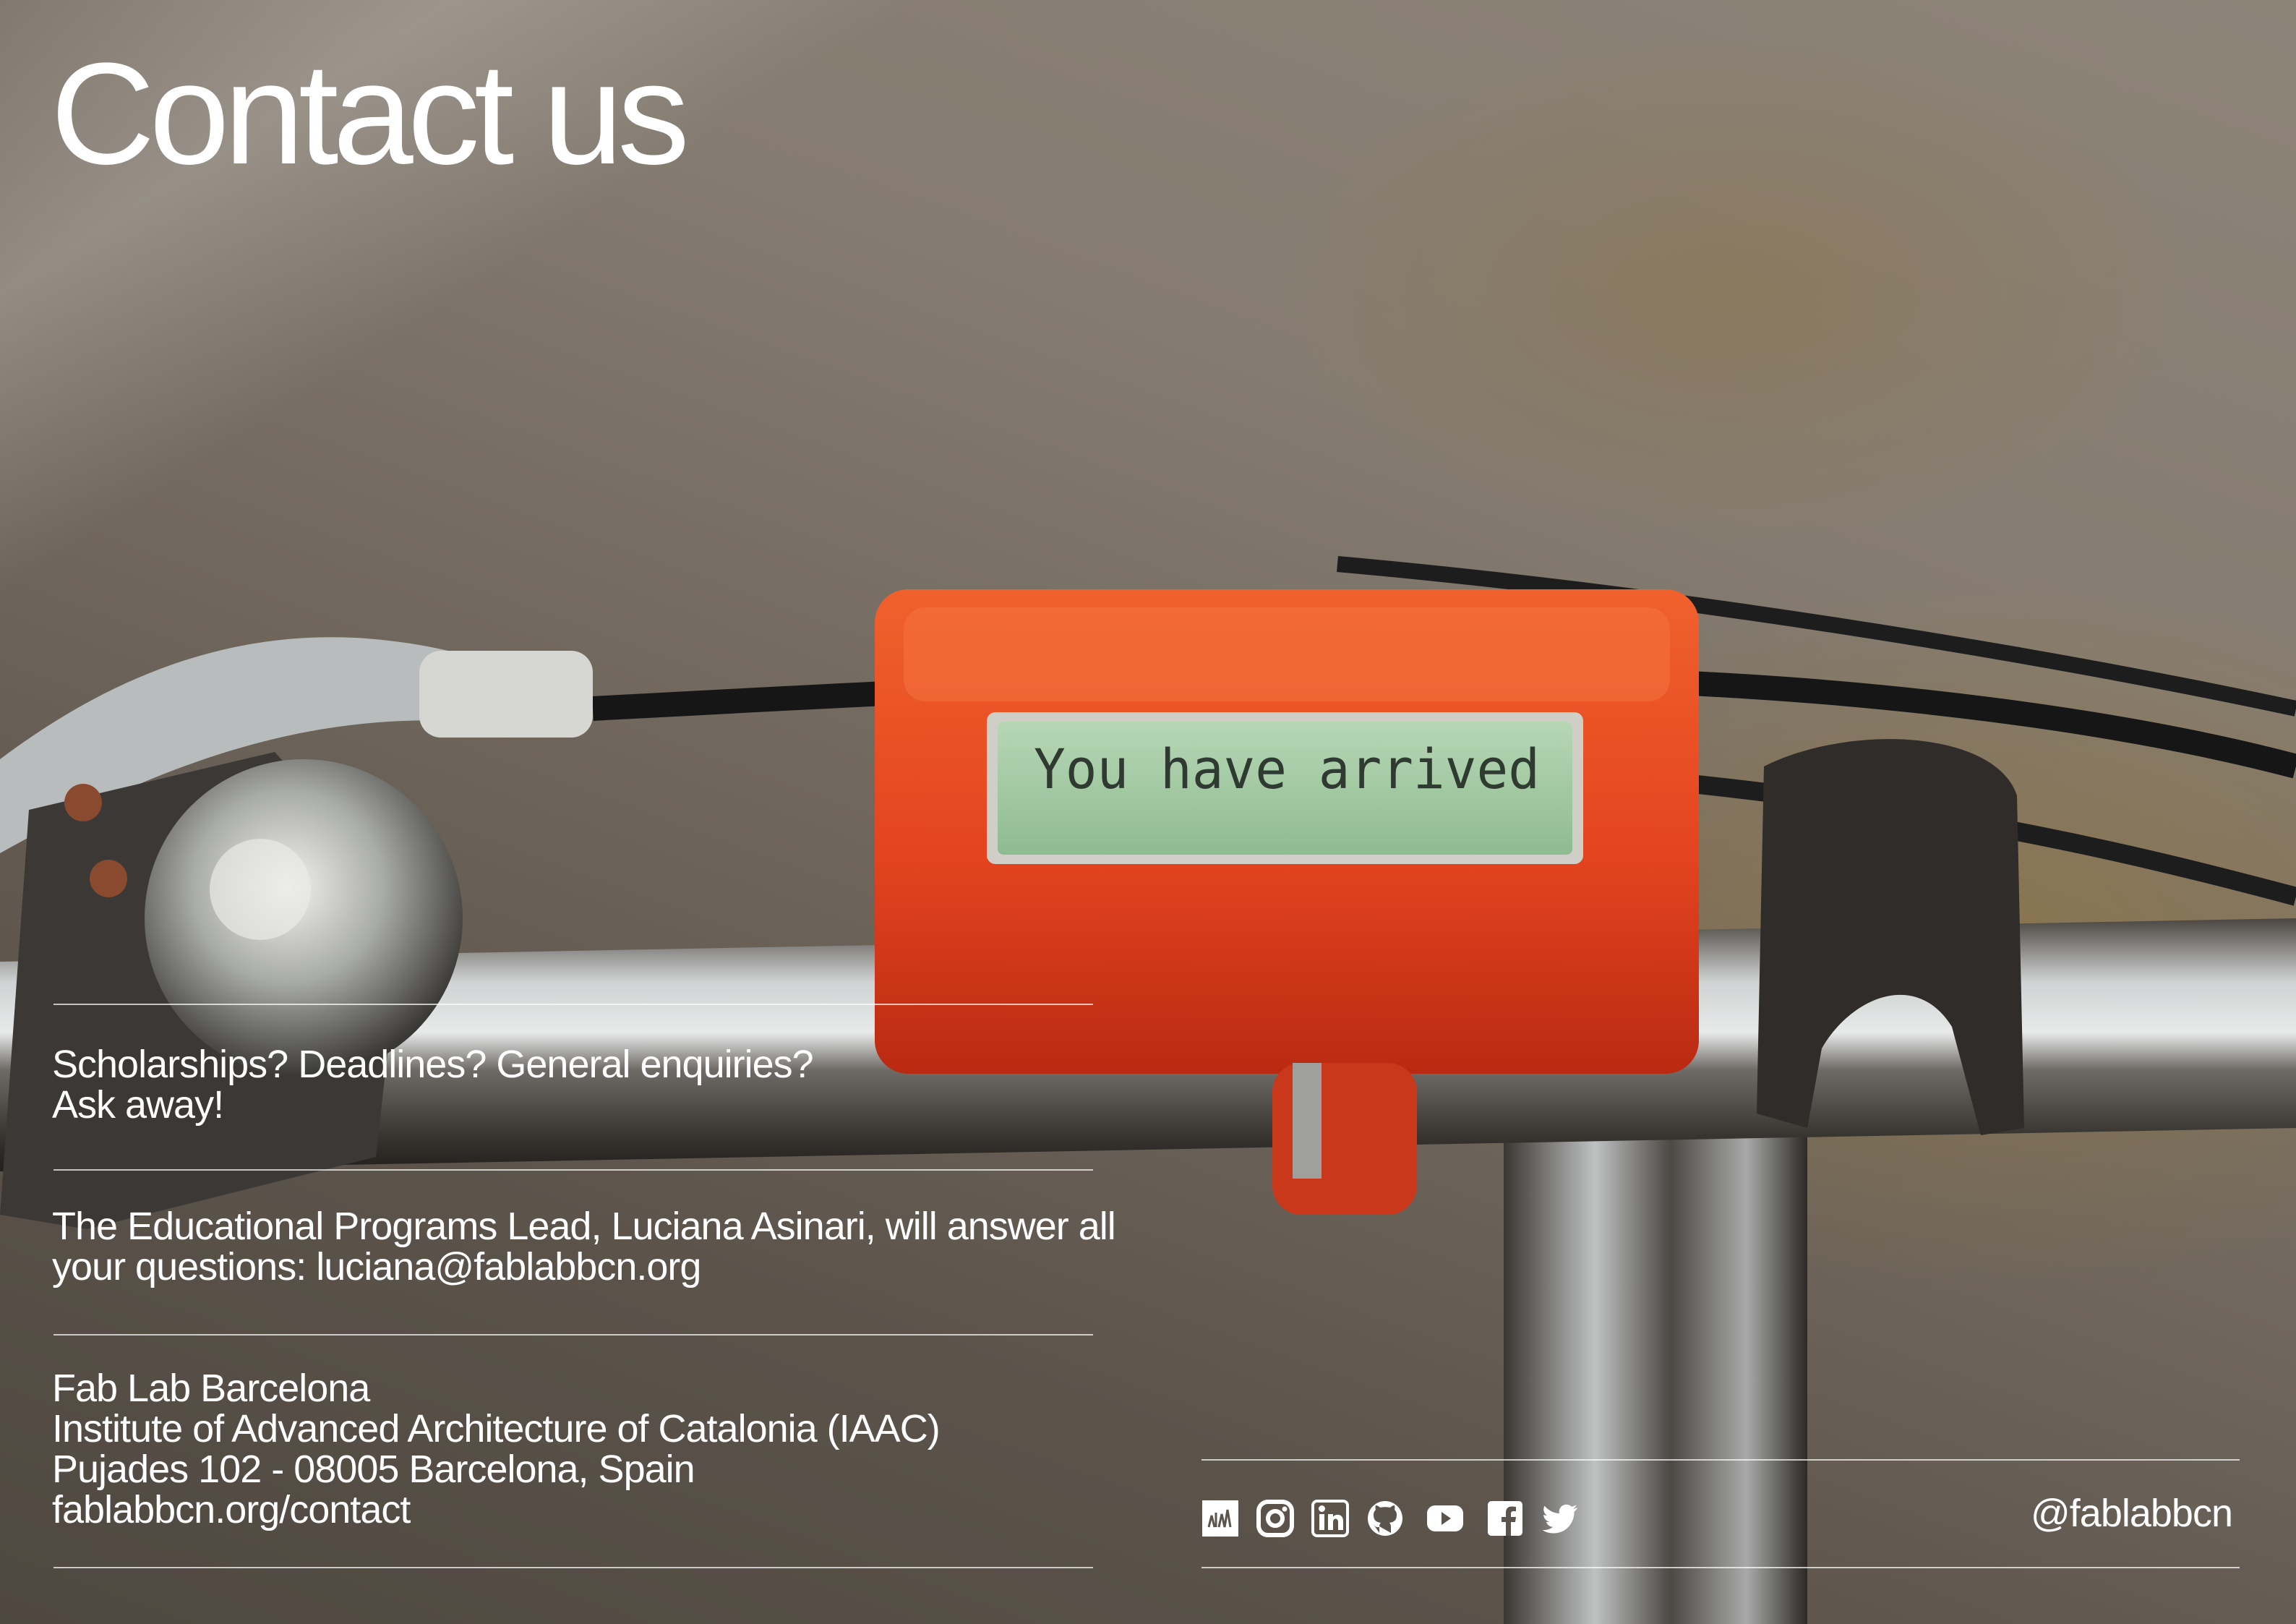 The width and height of the screenshot is (2296, 1624). Describe the element at coordinates (1505, 1519) in the screenshot. I see `facebook-icon` at that location.